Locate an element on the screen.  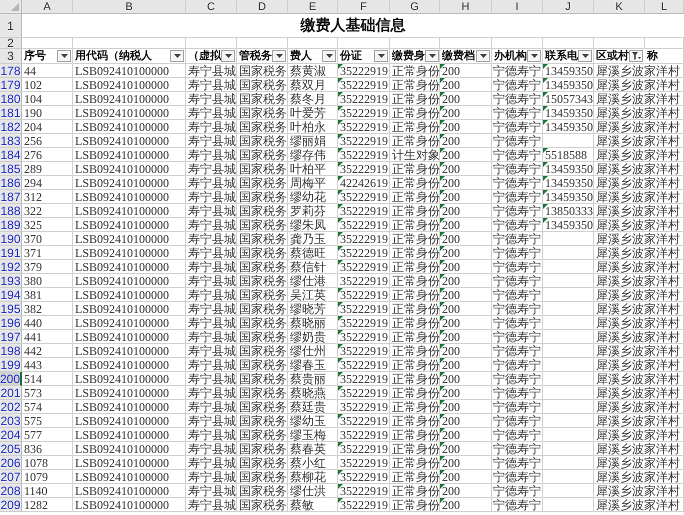
row-number: 180 is located at coordinates (11, 99).